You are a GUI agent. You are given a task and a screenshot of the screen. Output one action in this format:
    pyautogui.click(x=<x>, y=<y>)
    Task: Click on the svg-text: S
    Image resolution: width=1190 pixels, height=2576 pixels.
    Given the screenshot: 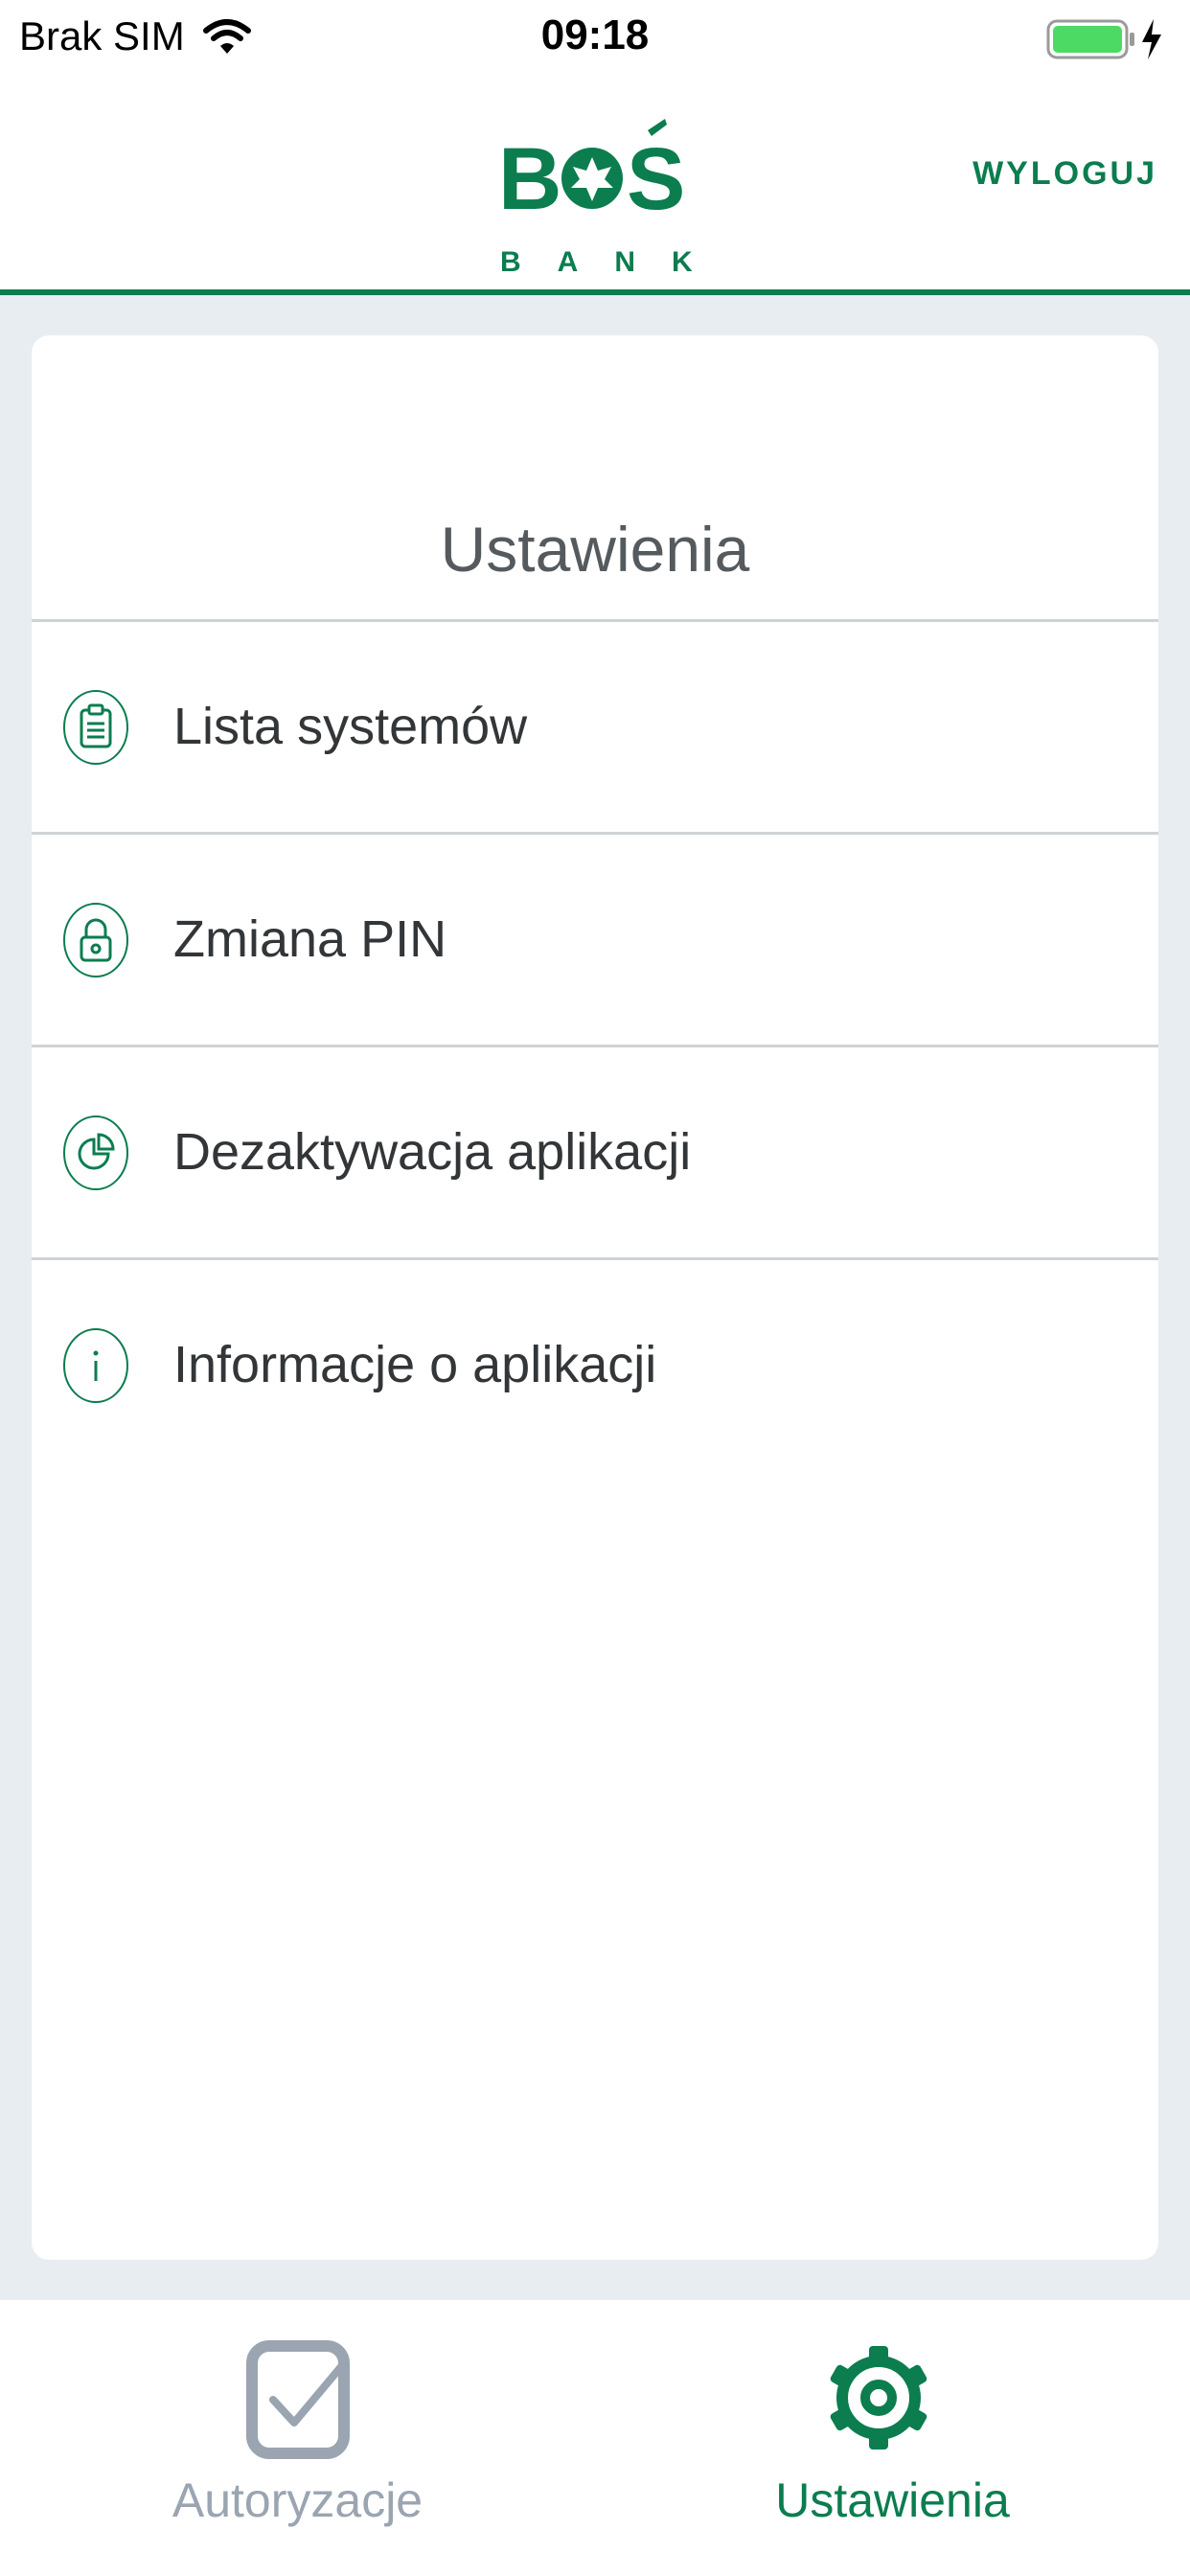 What is the action you would take?
    pyautogui.click(x=656, y=179)
    